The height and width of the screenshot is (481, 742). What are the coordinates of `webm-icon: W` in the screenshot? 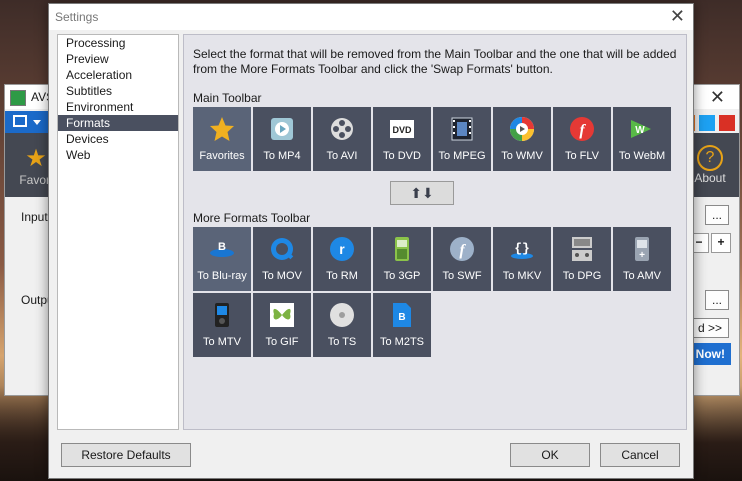 It's located at (641, 129).